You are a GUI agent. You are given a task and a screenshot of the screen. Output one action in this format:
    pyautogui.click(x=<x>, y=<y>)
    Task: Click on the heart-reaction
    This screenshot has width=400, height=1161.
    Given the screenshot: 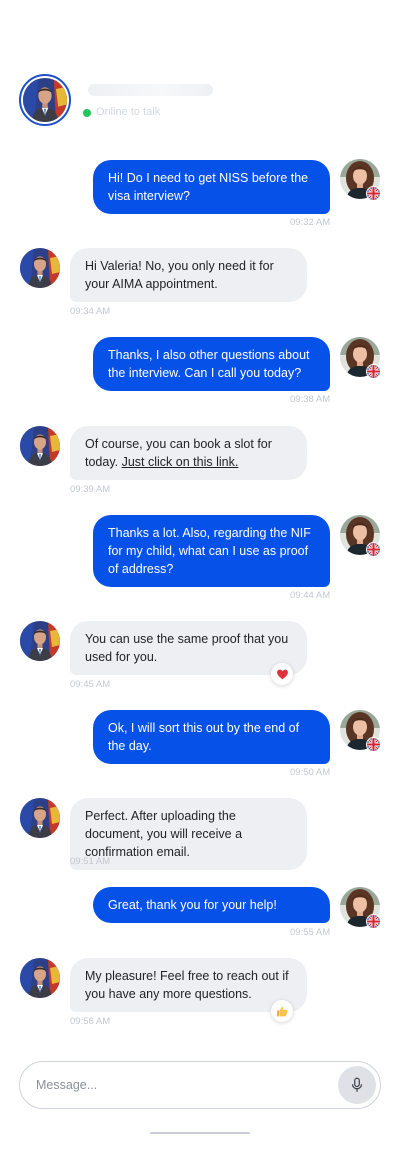 What is the action you would take?
    pyautogui.click(x=282, y=674)
    